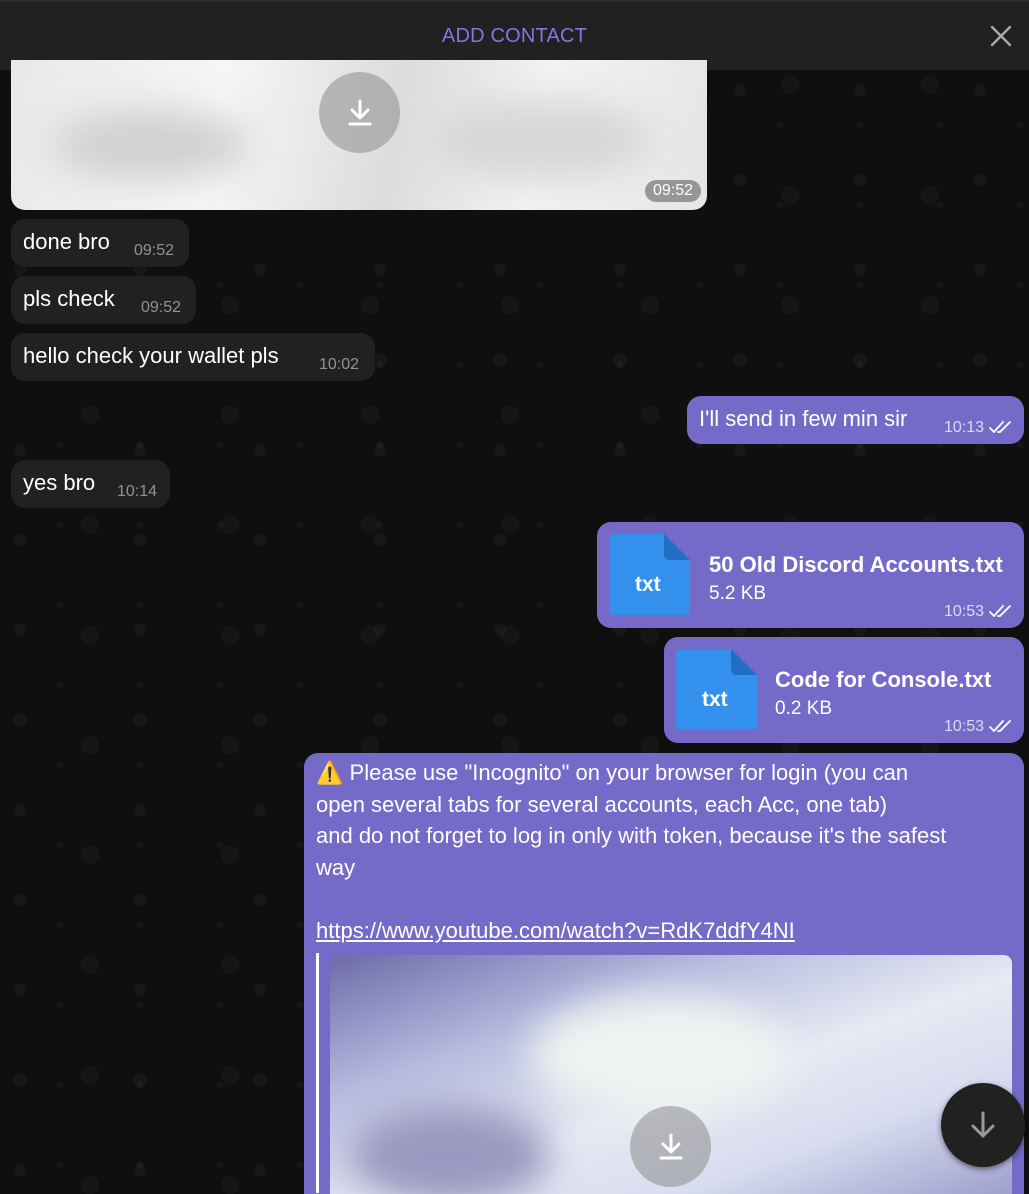 The width and height of the screenshot is (1029, 1194). I want to click on scroll-to-bottom-button, so click(983, 1125).